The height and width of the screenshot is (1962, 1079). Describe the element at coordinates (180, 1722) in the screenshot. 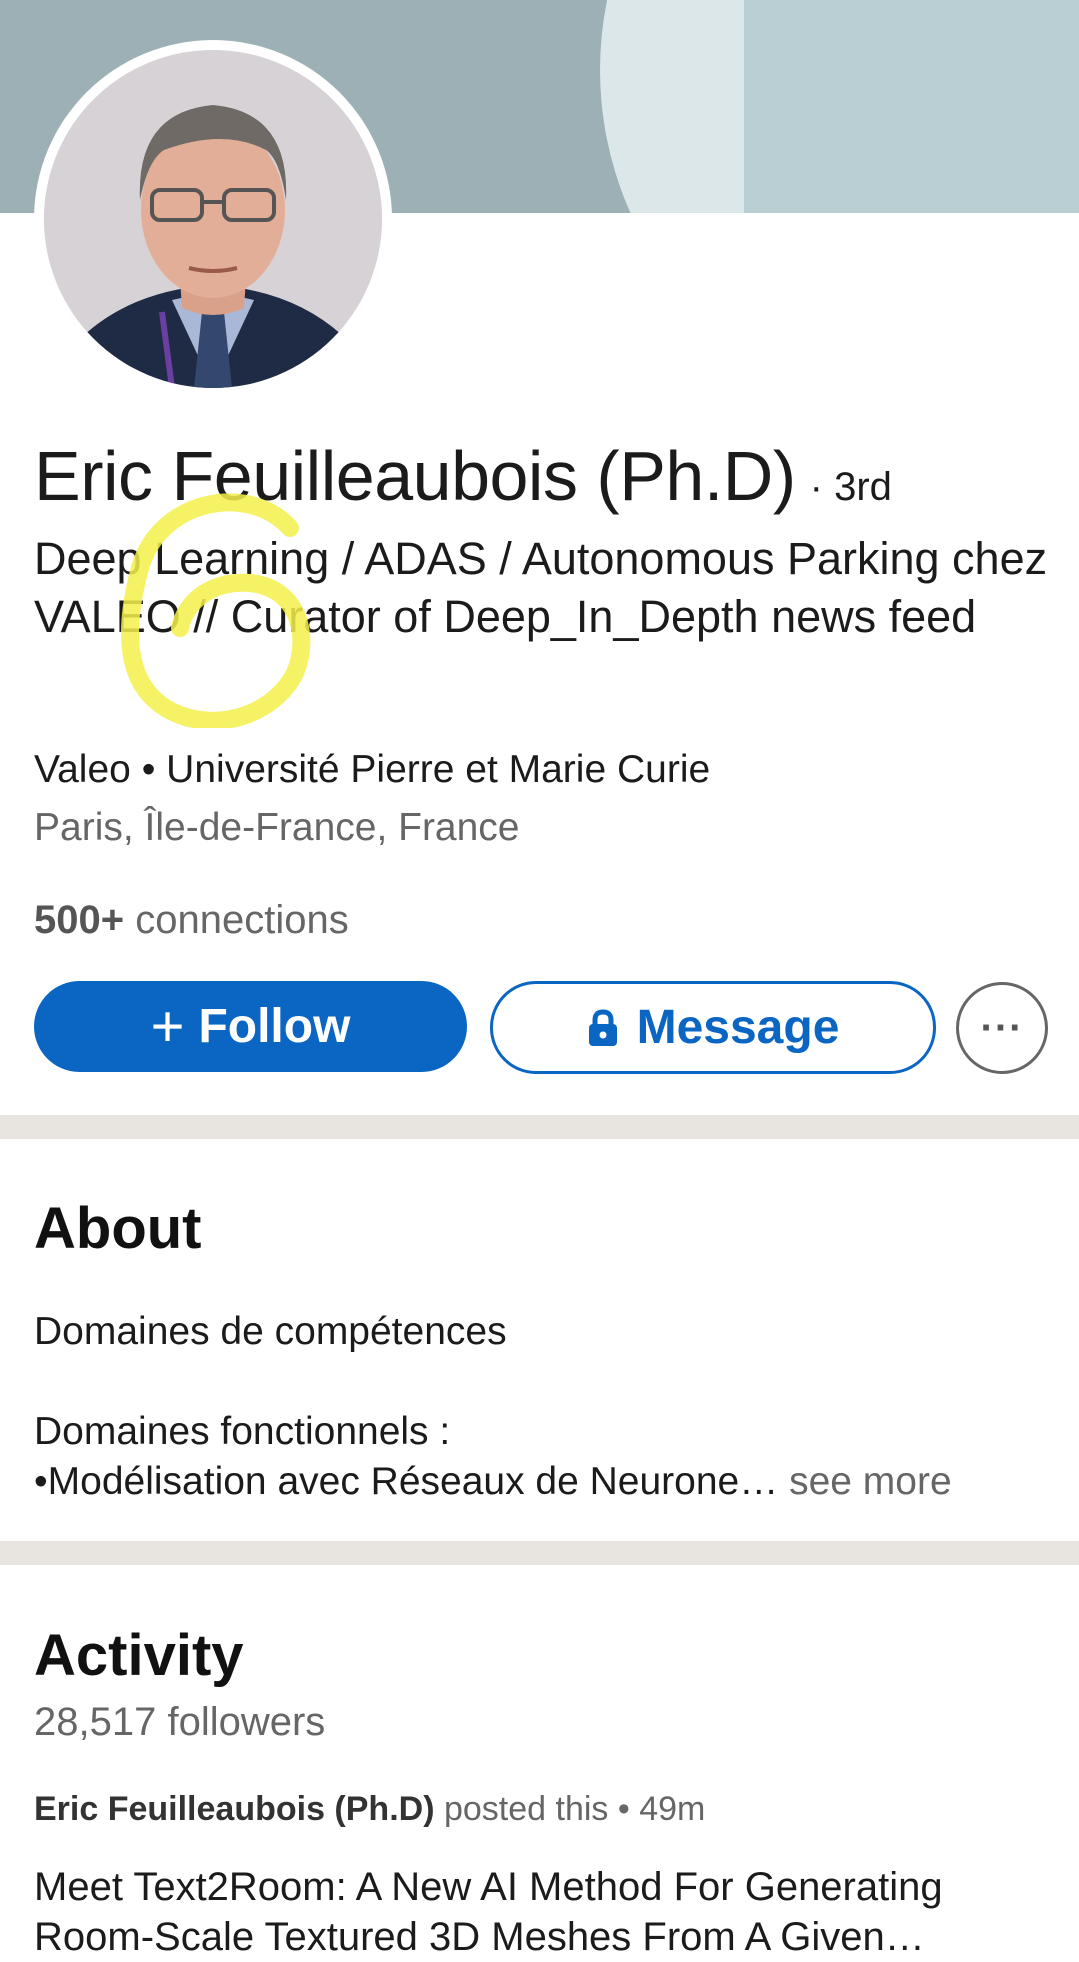

I see `followers-count: 28,517 followers` at that location.